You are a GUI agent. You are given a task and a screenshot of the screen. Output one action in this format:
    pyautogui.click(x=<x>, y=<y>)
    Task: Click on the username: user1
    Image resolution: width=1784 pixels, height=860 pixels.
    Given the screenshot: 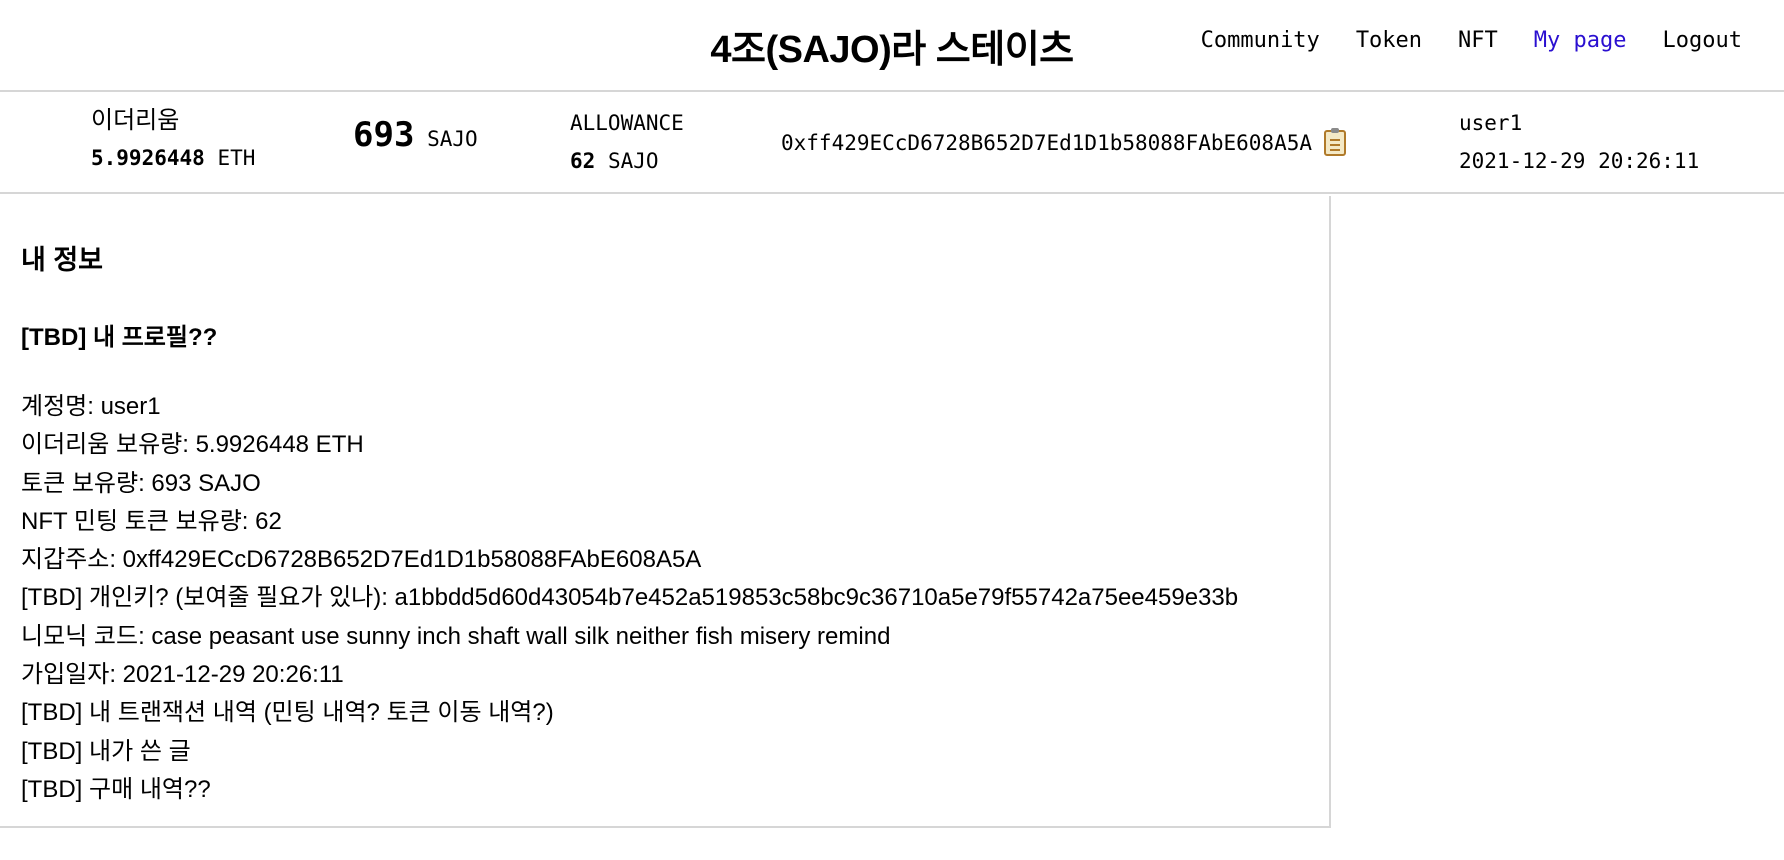 What is the action you would take?
    pyautogui.click(x=1491, y=123)
    